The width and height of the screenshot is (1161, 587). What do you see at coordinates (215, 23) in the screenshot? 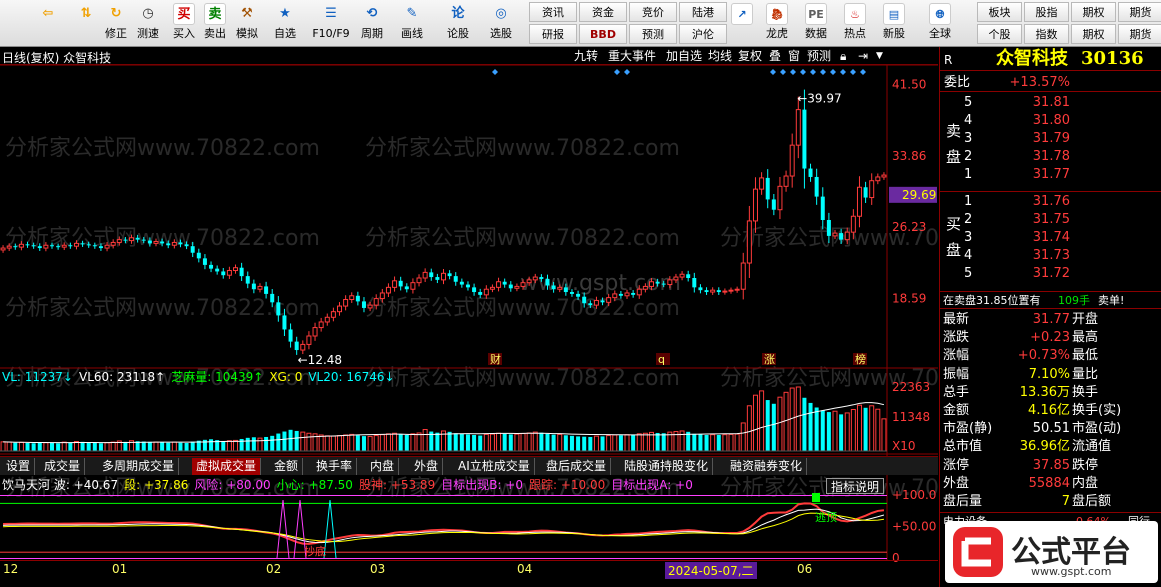
I see `sell-button: 卖卖出` at bounding box center [215, 23].